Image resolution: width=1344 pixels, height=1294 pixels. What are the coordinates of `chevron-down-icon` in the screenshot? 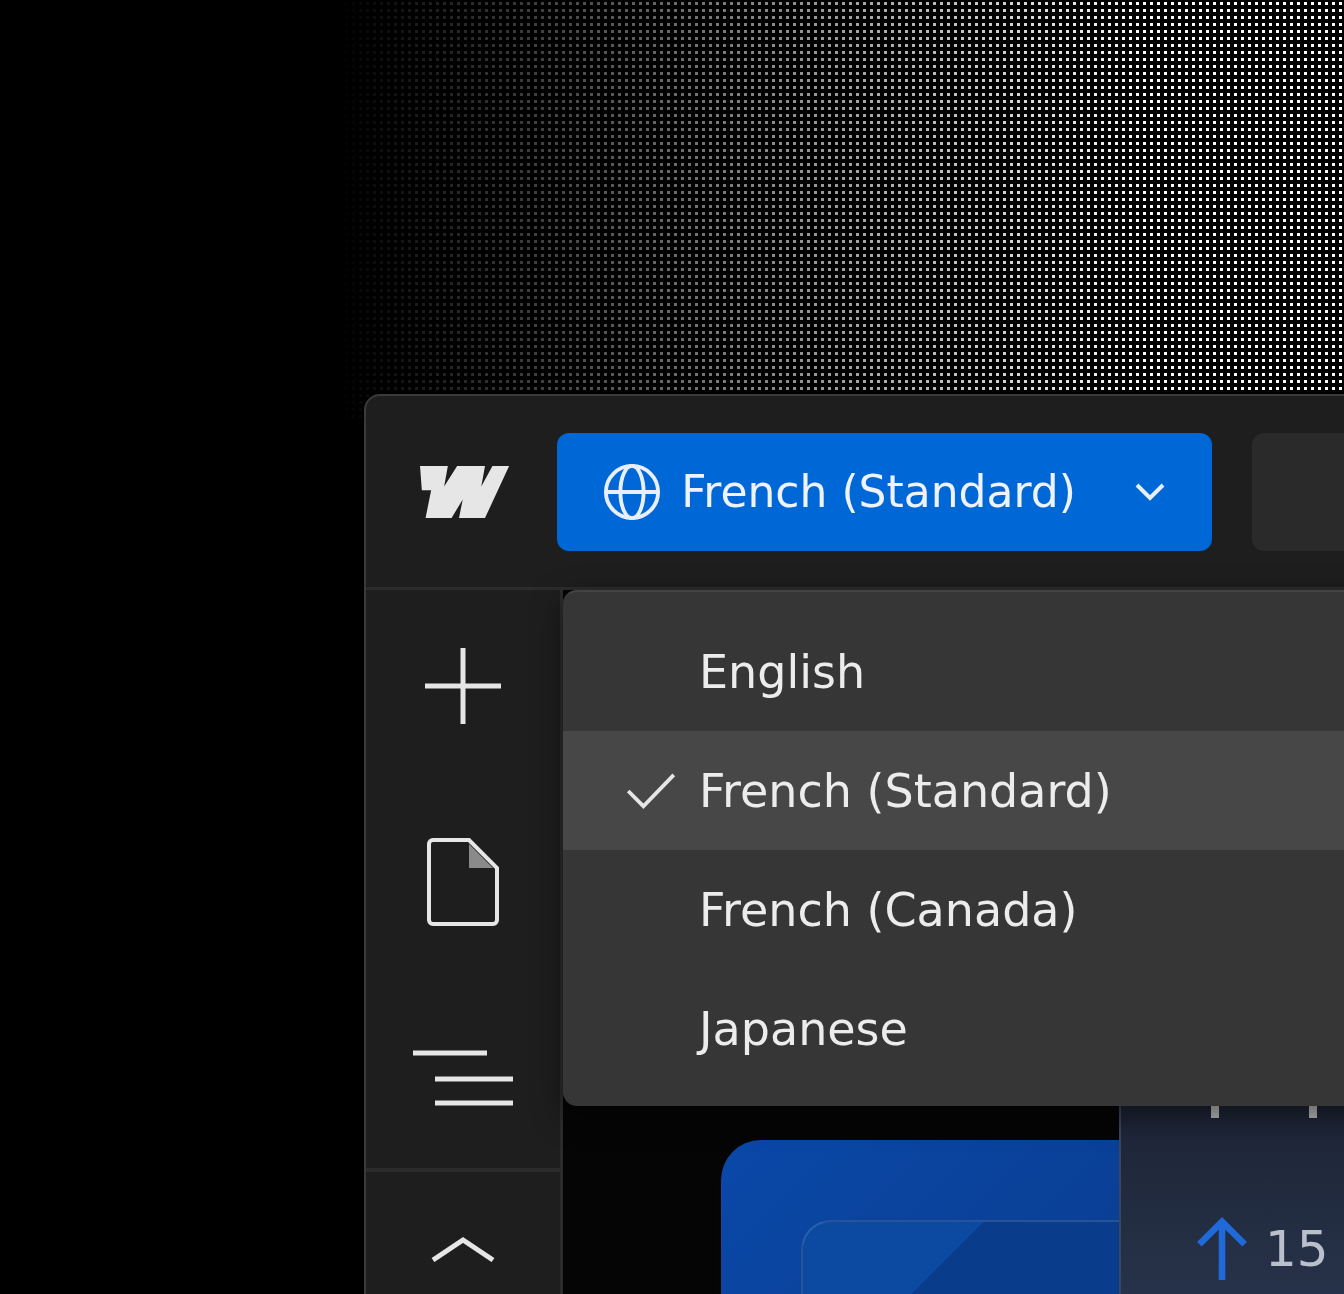 It's located at (1150, 491).